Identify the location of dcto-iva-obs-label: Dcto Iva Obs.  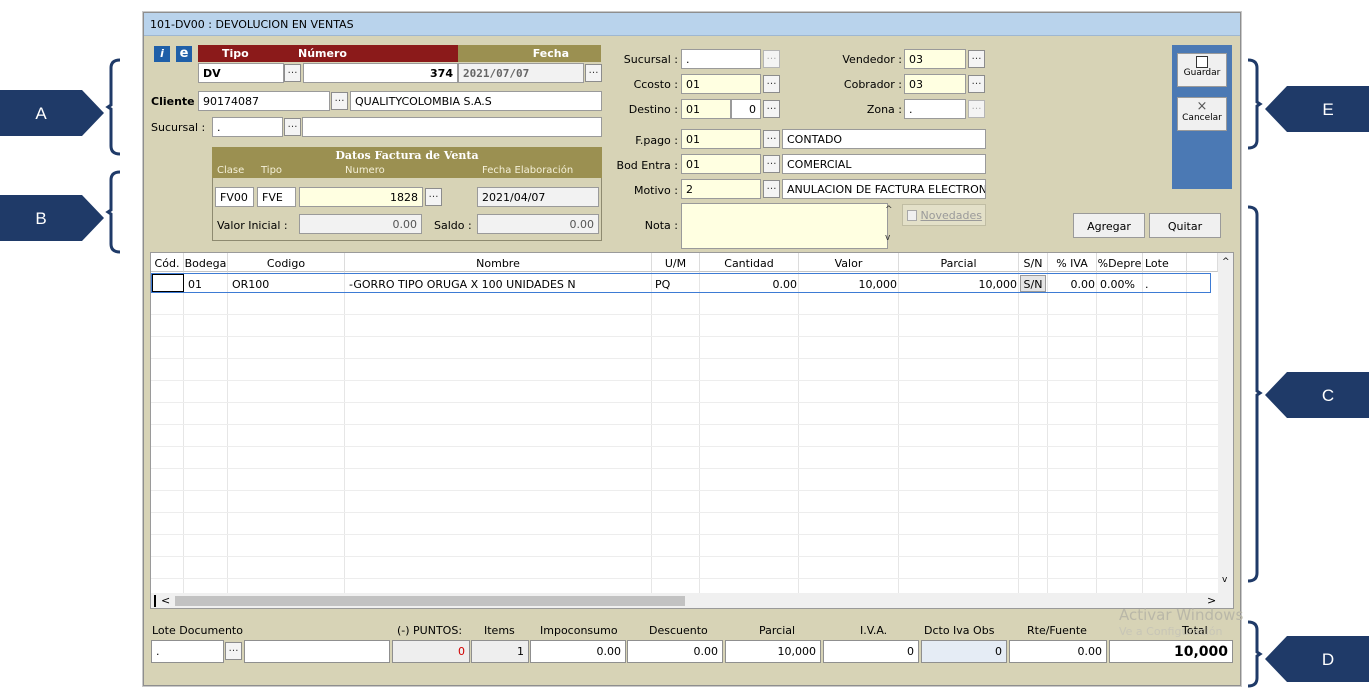
(959, 630).